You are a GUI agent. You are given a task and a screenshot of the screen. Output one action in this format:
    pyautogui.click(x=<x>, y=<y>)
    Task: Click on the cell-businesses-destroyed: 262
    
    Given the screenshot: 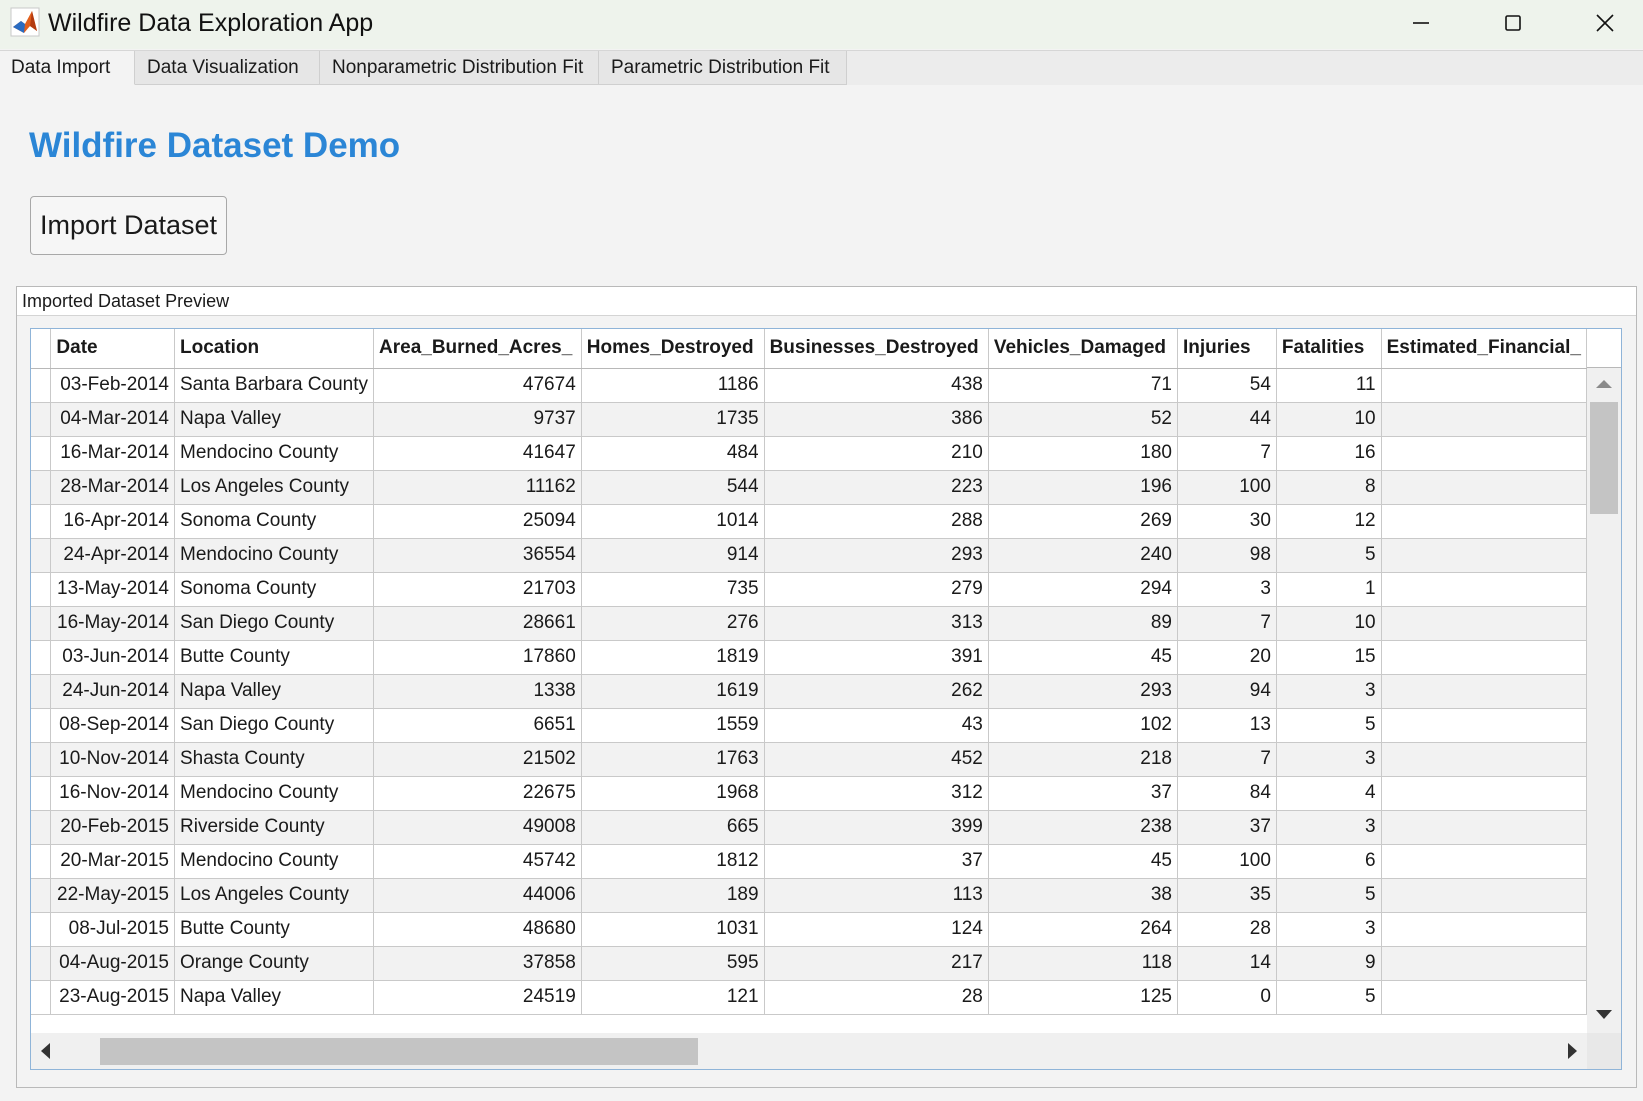 What is the action you would take?
    pyautogui.click(x=876, y=691)
    